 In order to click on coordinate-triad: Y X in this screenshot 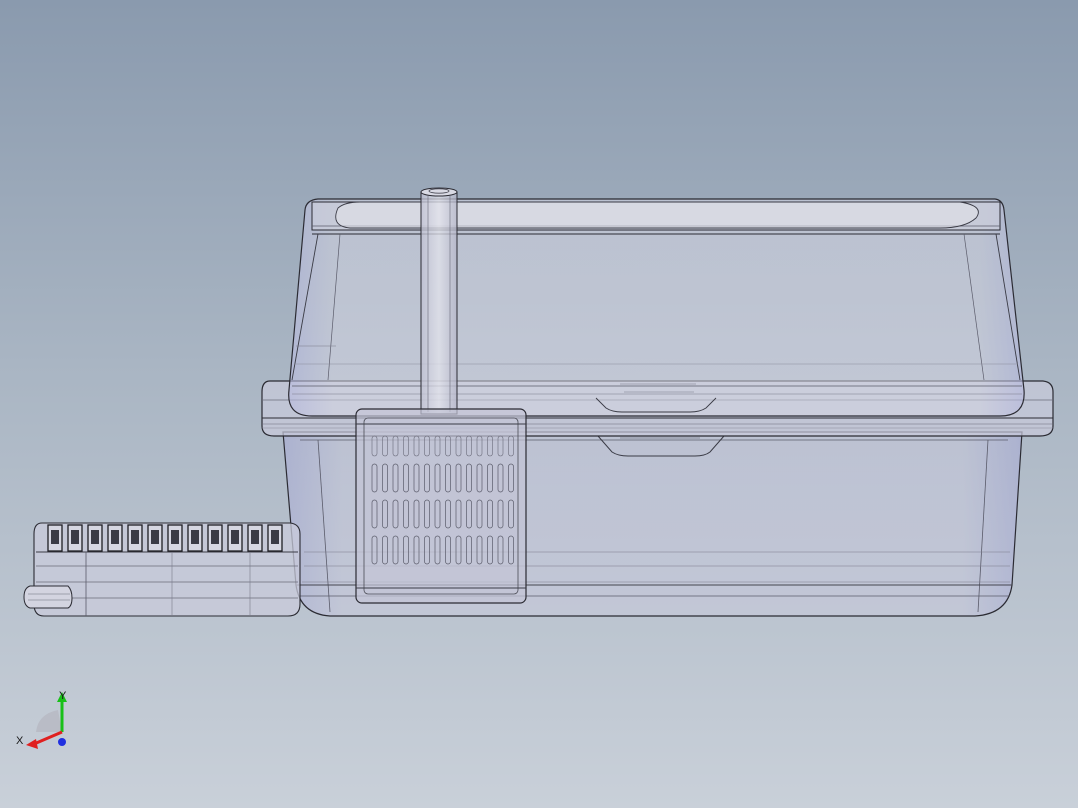, I will do `click(41, 719)`.